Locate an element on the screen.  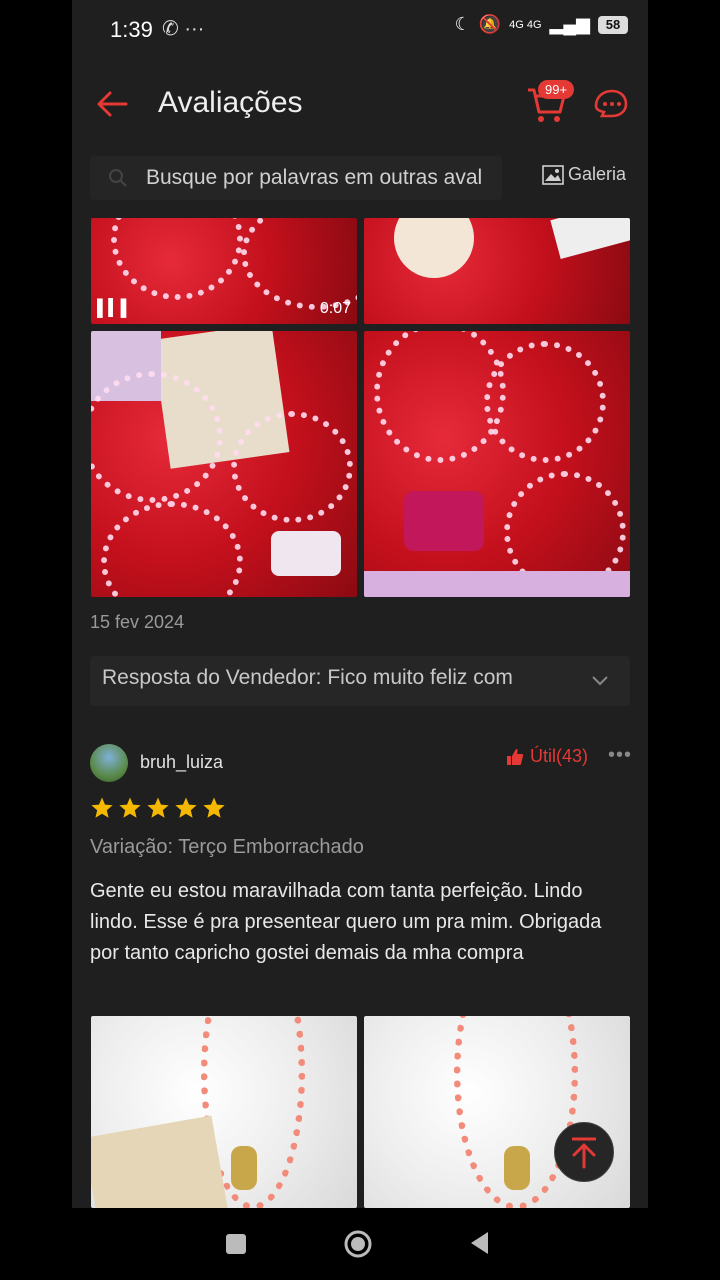
rating-stars is located at coordinates (158, 808).